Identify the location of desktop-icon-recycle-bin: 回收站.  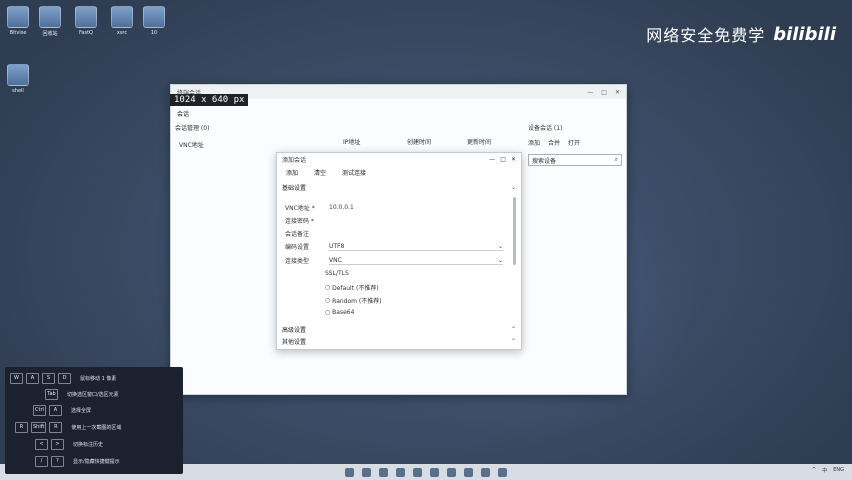
(50, 21).